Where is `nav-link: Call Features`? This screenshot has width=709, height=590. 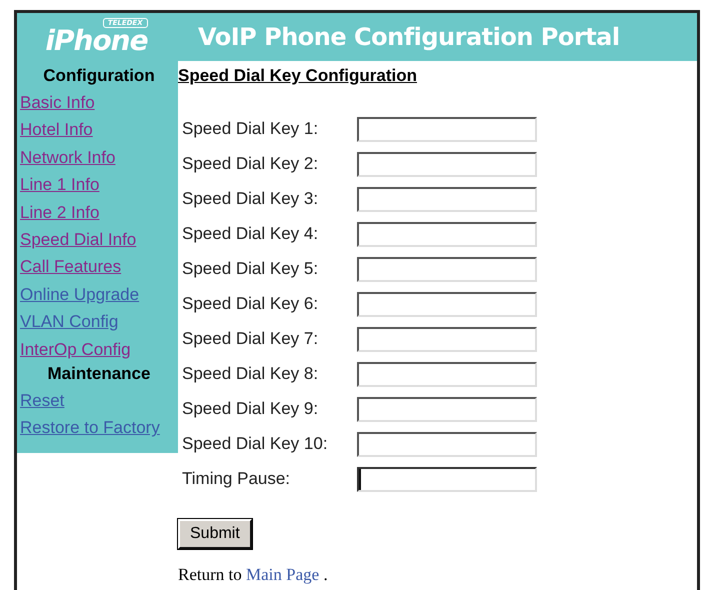 nav-link: Call Features is located at coordinates (71, 266).